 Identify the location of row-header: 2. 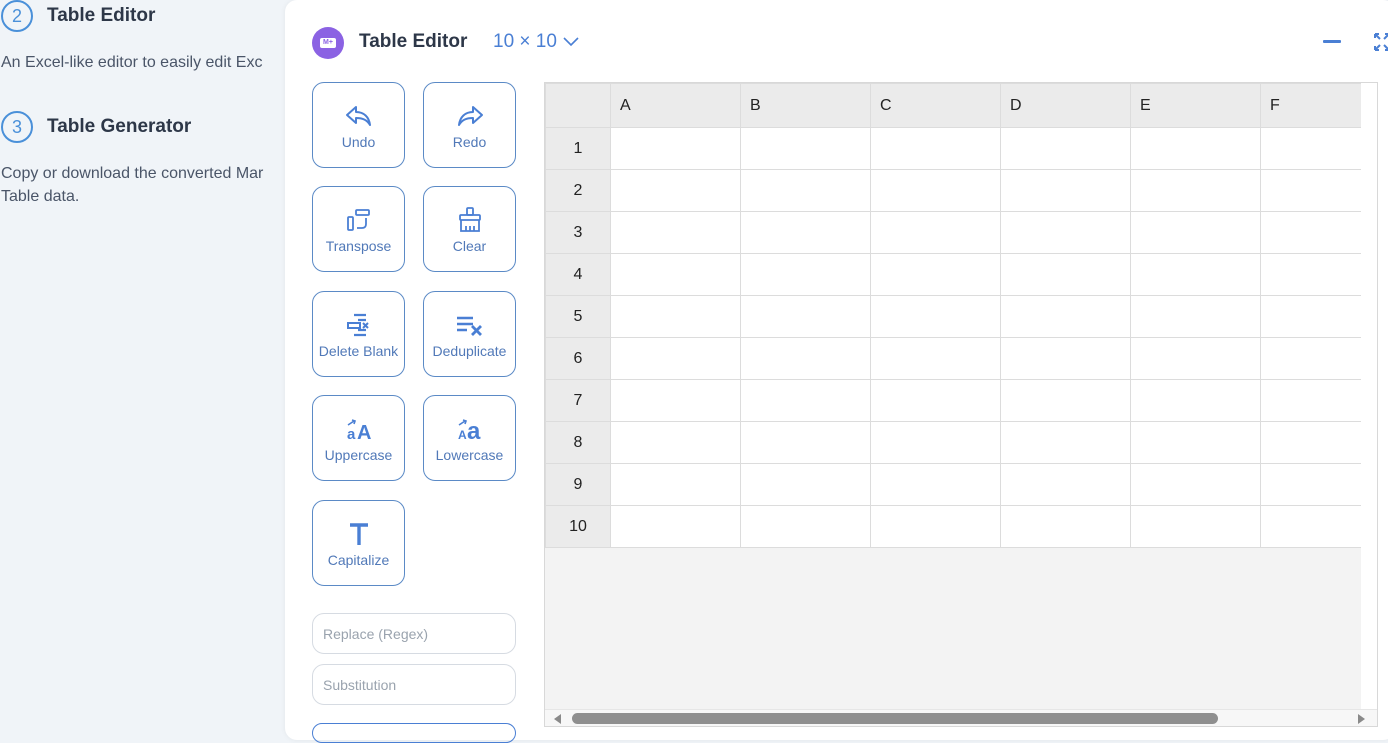
(578, 190).